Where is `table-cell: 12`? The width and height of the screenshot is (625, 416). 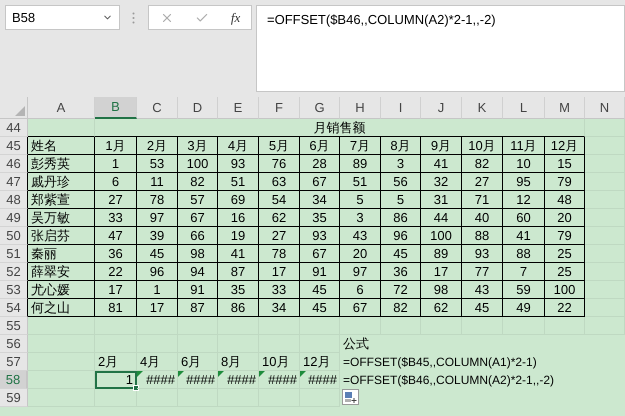
table-cell: 12 is located at coordinates (524, 200).